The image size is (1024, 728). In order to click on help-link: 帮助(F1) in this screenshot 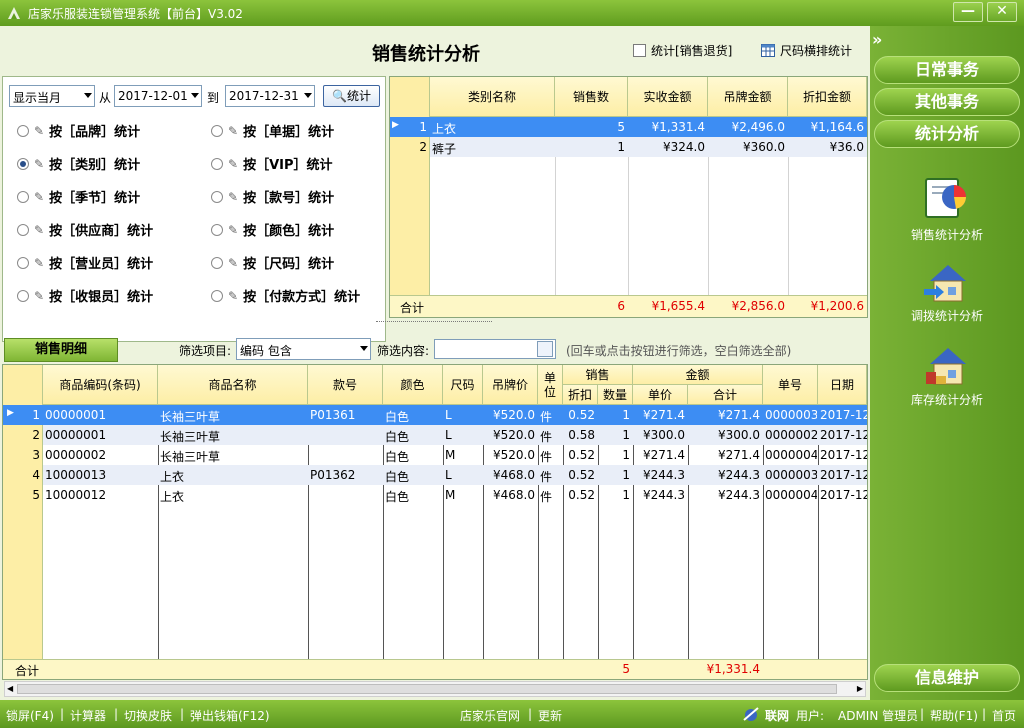, I will do `click(954, 715)`.